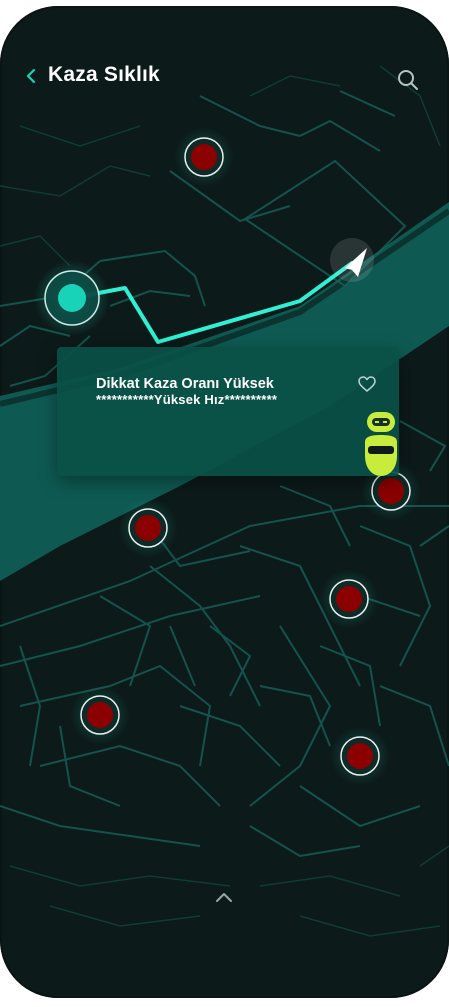  I want to click on chevron-up-icon, so click(224, 897).